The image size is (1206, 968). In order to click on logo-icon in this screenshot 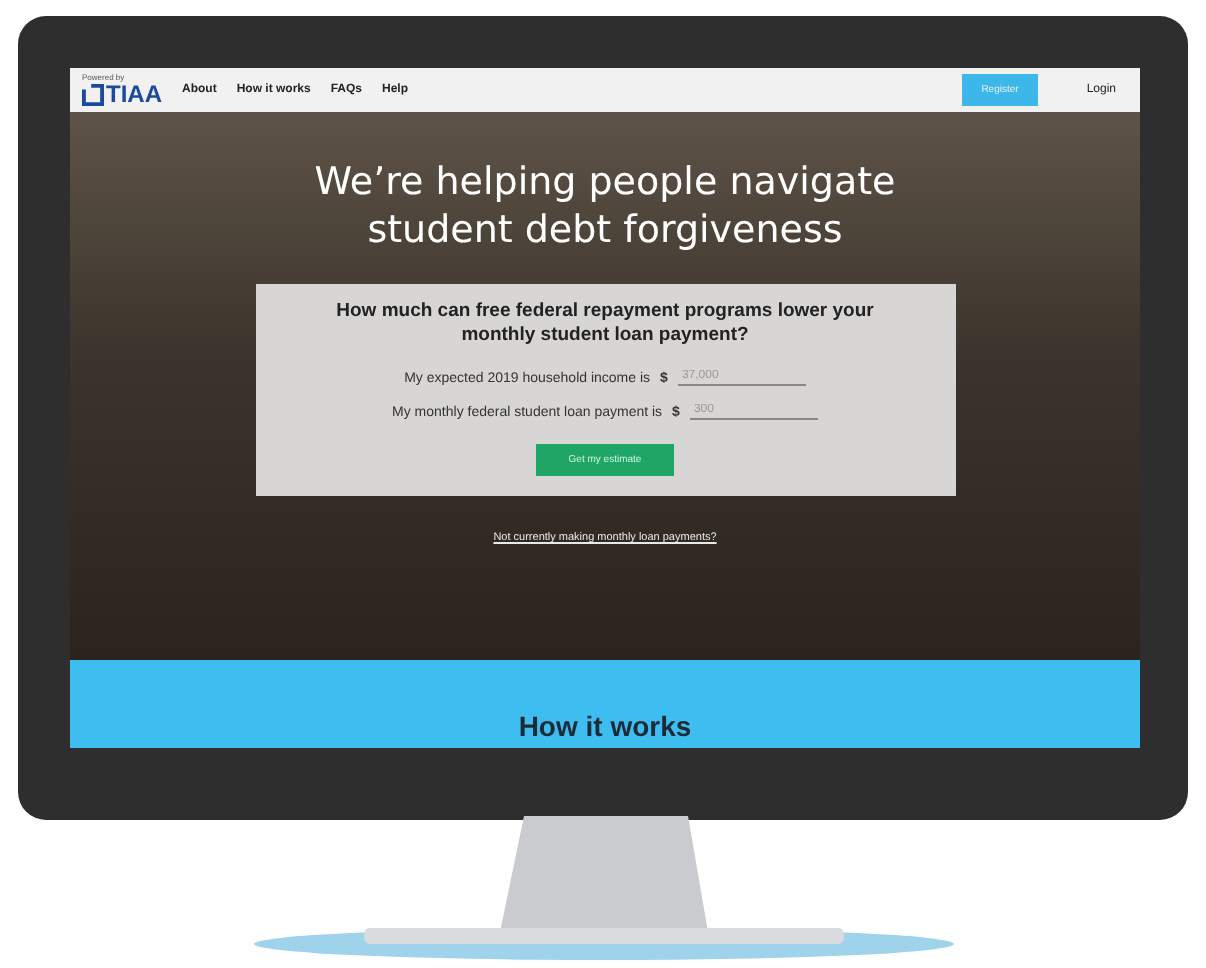, I will do `click(93, 94)`.